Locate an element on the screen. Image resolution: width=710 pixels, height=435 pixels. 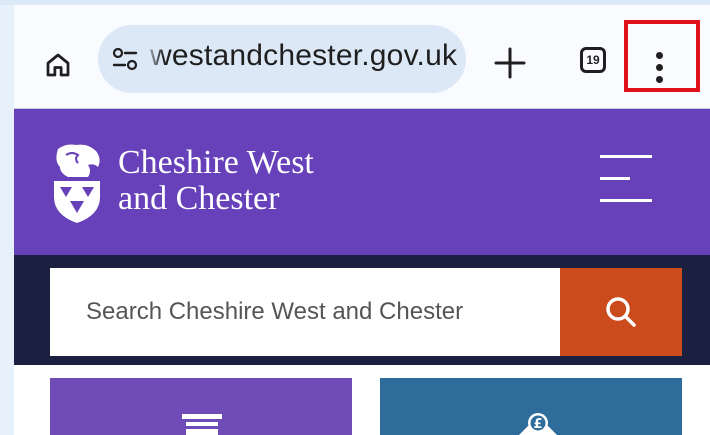
home-button is located at coordinates (58, 65).